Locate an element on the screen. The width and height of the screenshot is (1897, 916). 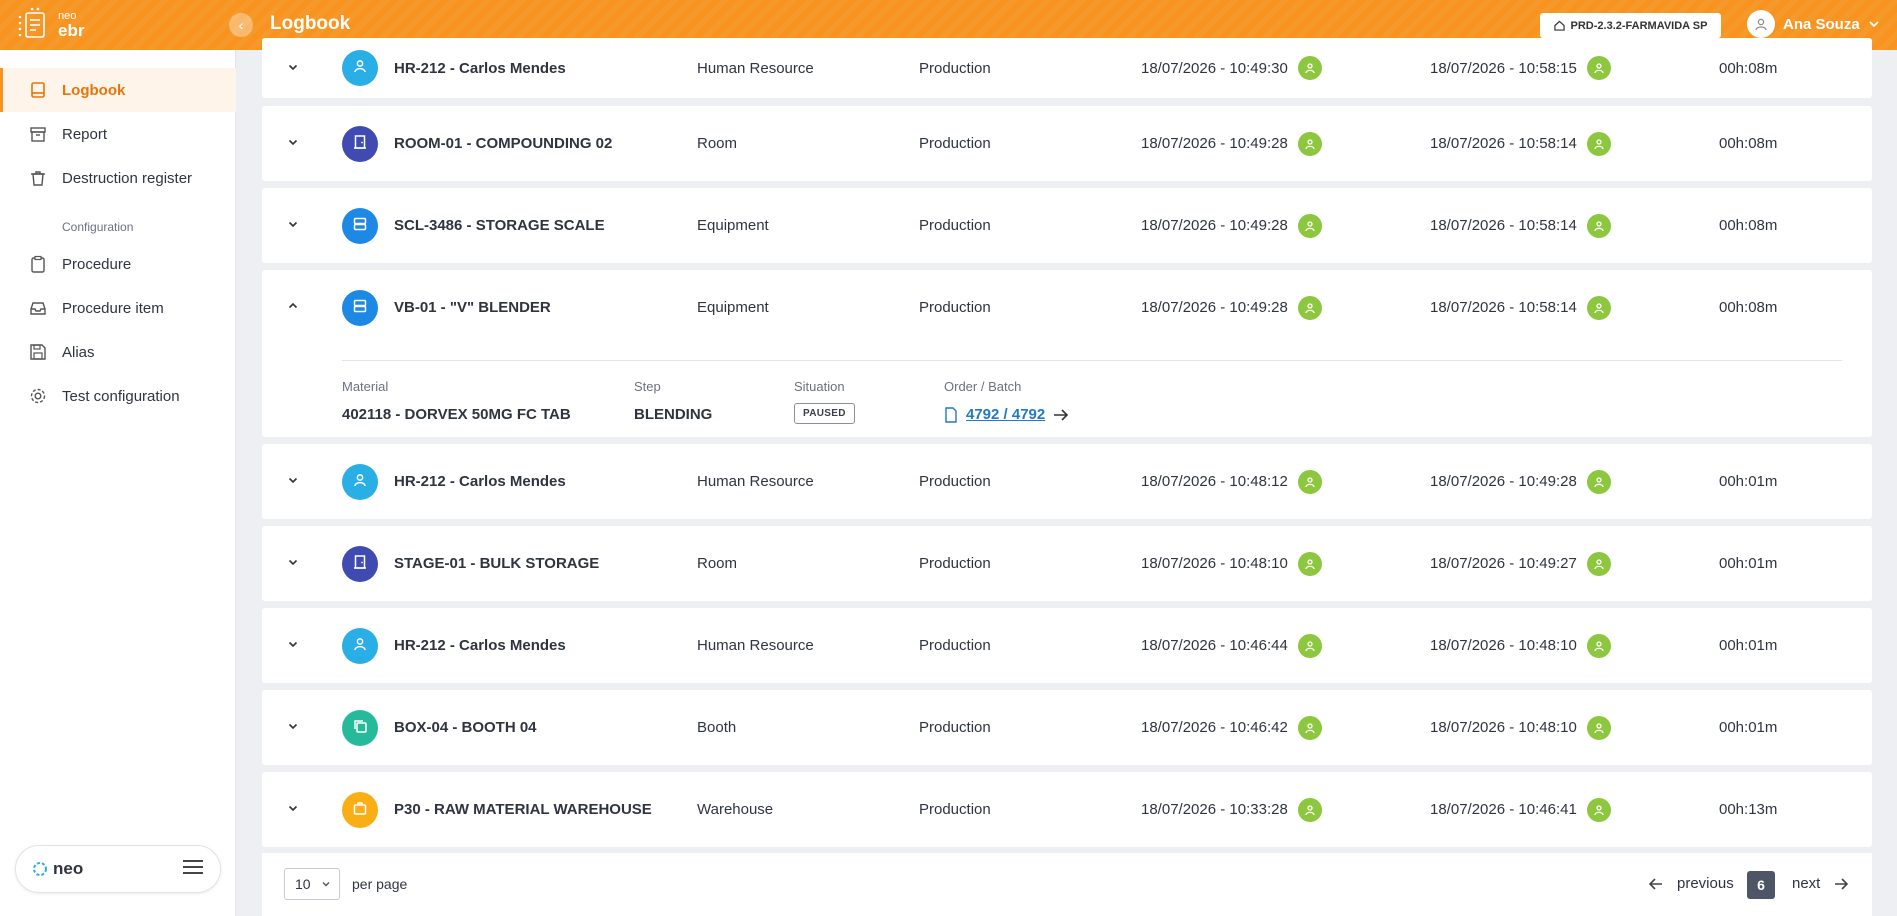
neo-logo: neo is located at coordinates (57, 869).